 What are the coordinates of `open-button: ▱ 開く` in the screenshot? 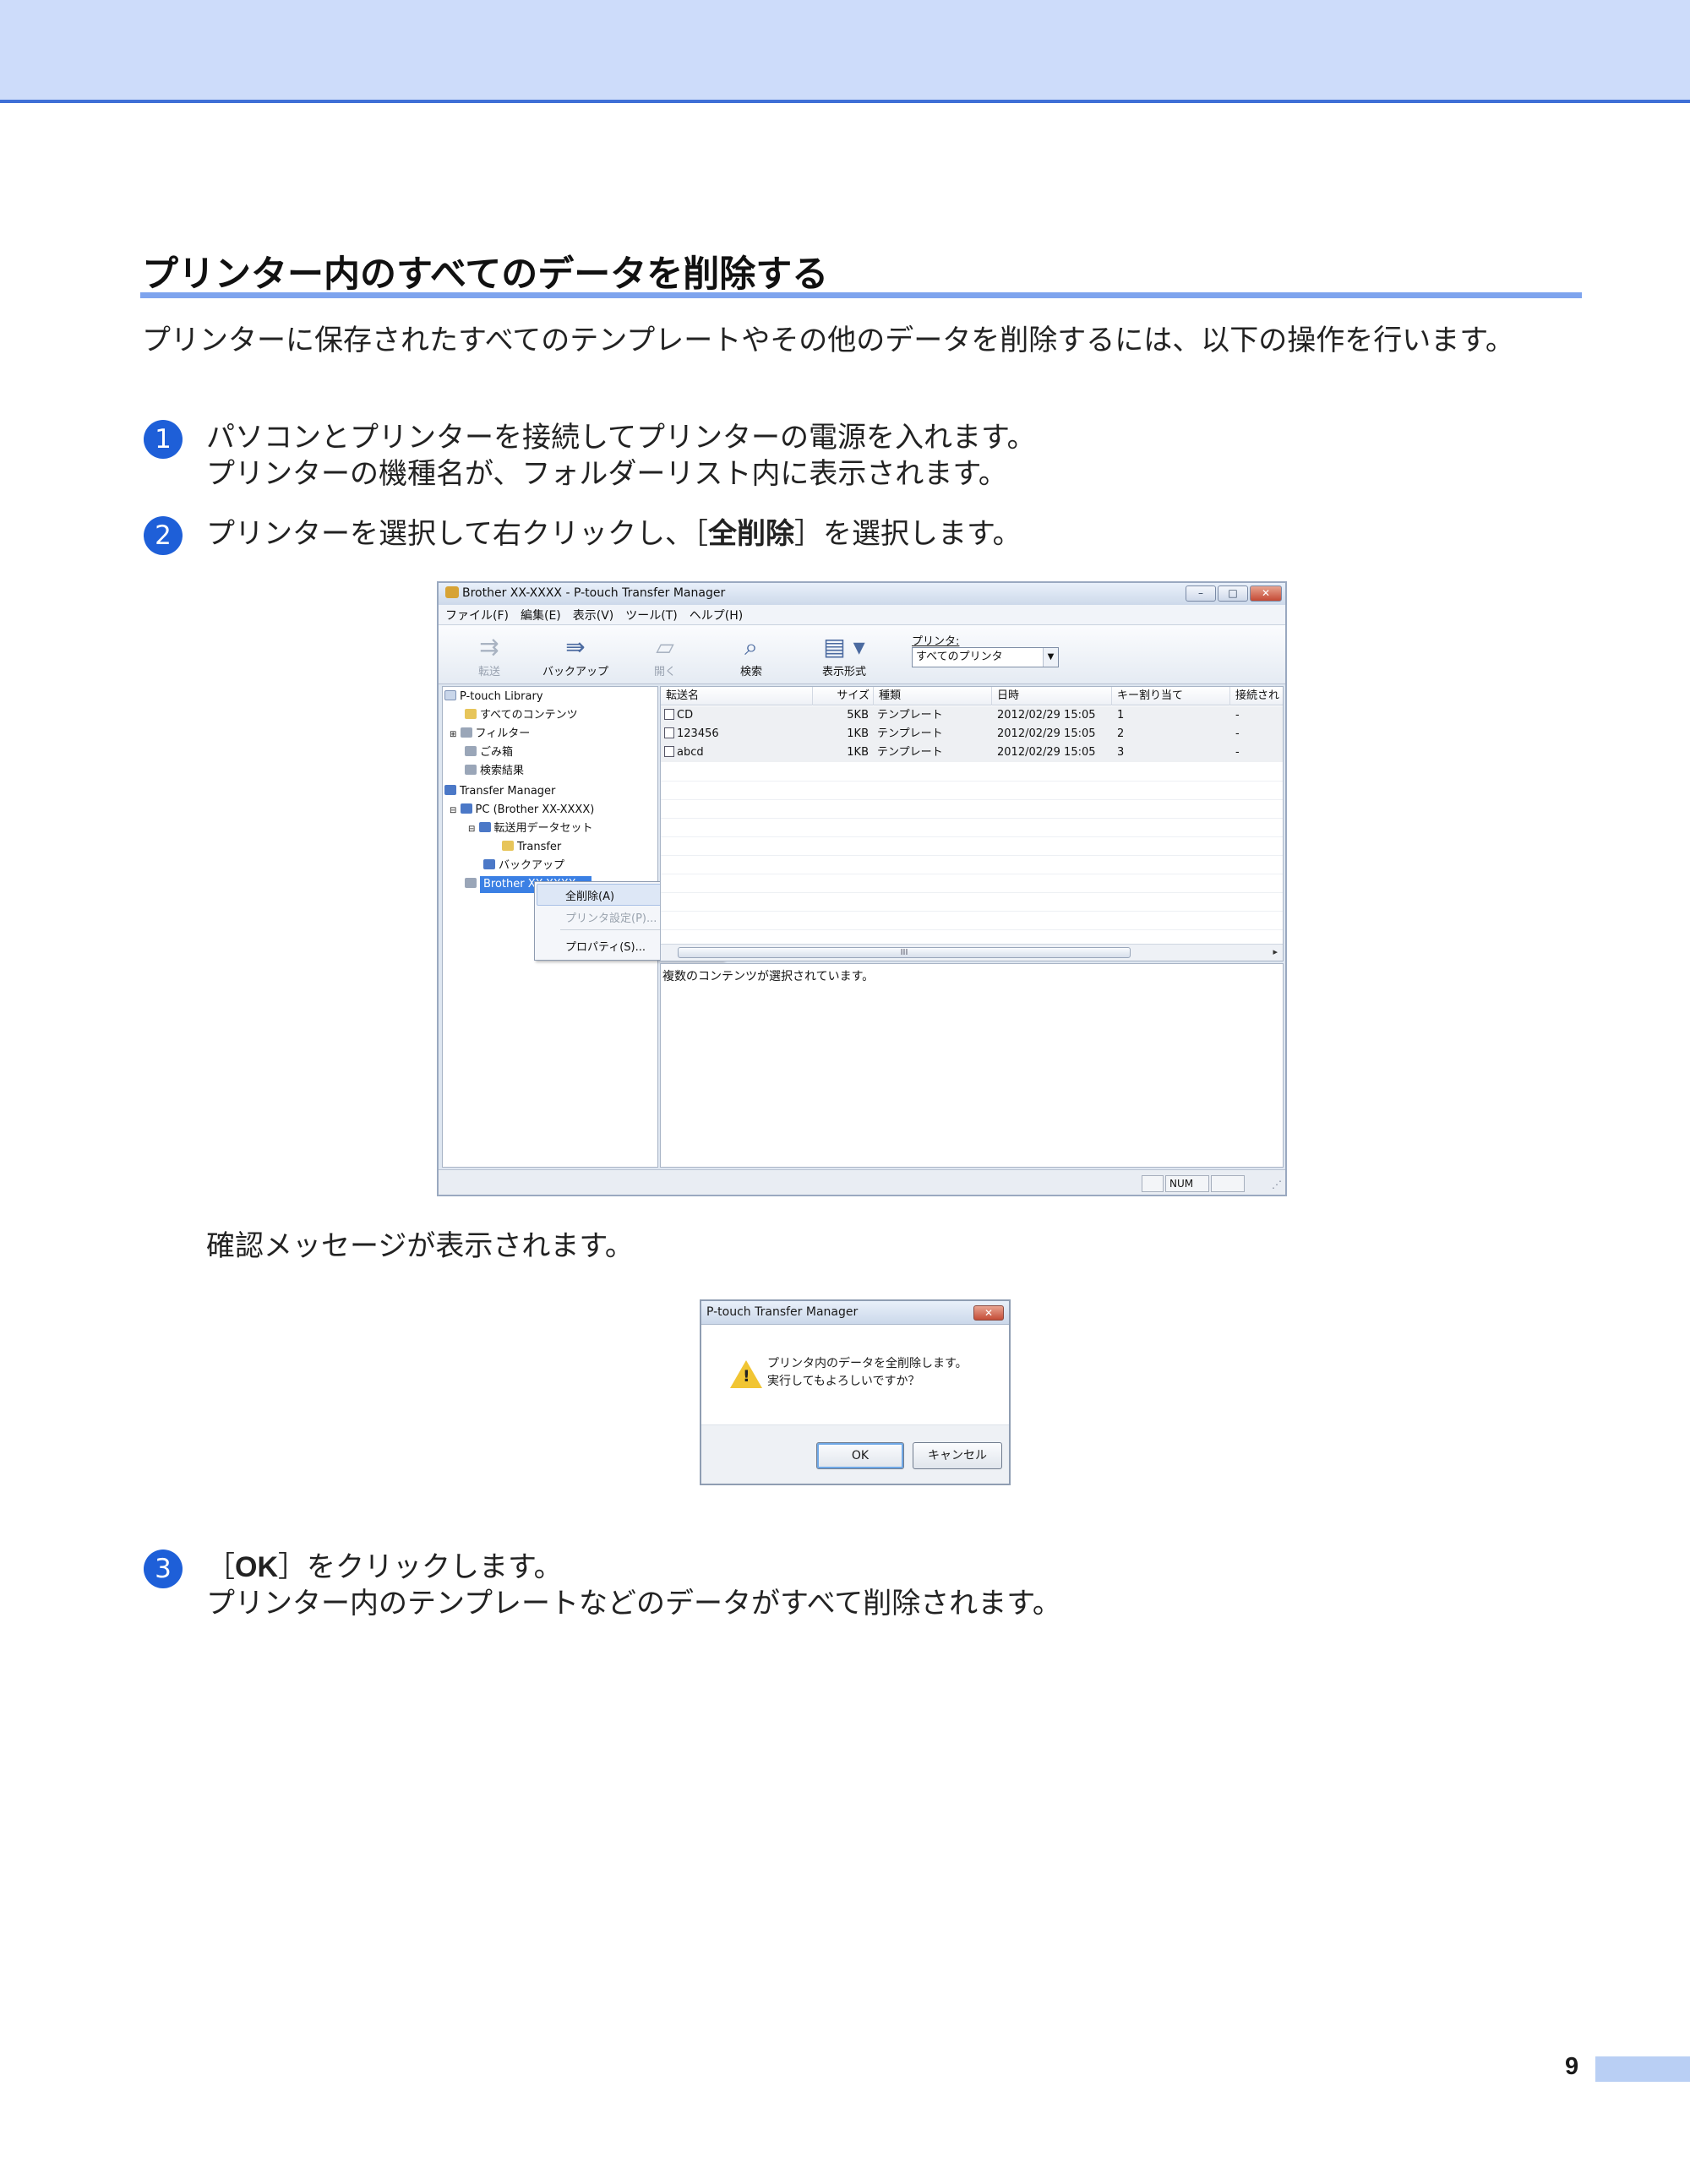 It's located at (665, 655).